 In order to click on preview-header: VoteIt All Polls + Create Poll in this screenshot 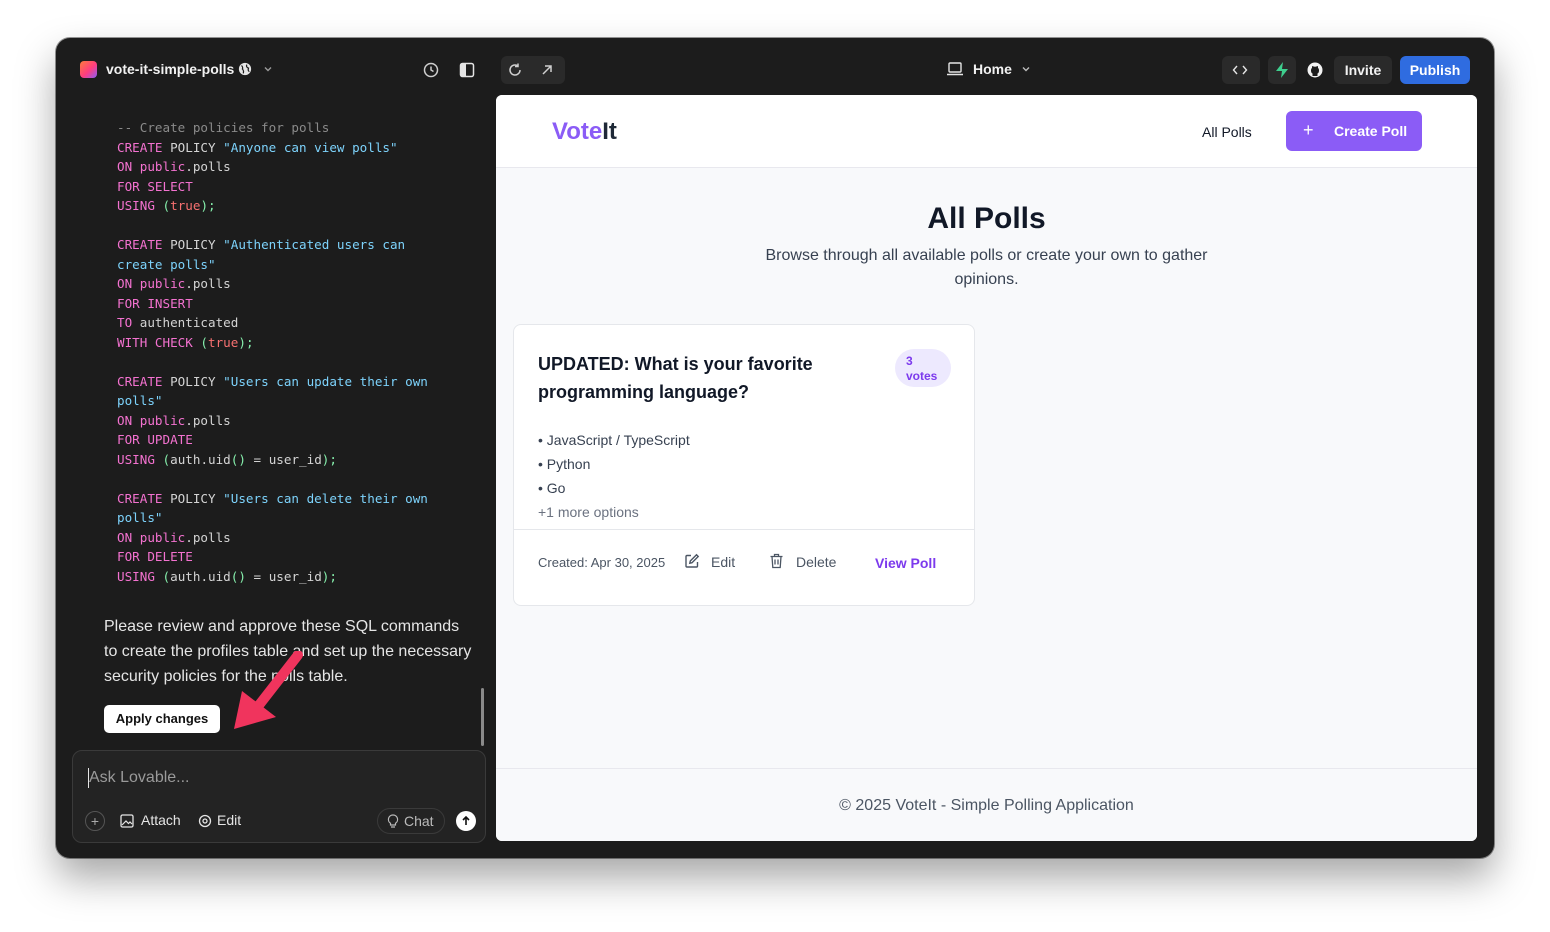, I will do `click(986, 131)`.